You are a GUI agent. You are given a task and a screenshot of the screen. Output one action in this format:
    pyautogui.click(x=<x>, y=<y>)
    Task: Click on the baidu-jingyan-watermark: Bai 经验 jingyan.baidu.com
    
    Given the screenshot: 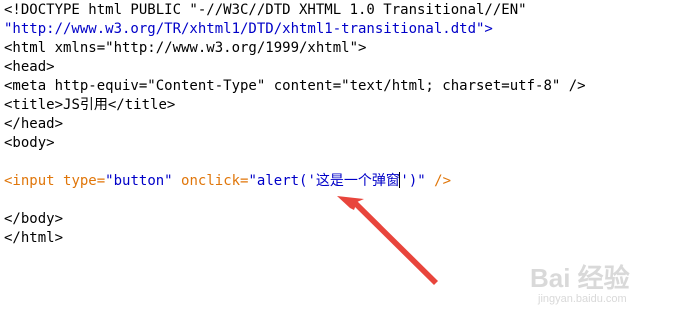 What is the action you would take?
    pyautogui.click(x=580, y=284)
    